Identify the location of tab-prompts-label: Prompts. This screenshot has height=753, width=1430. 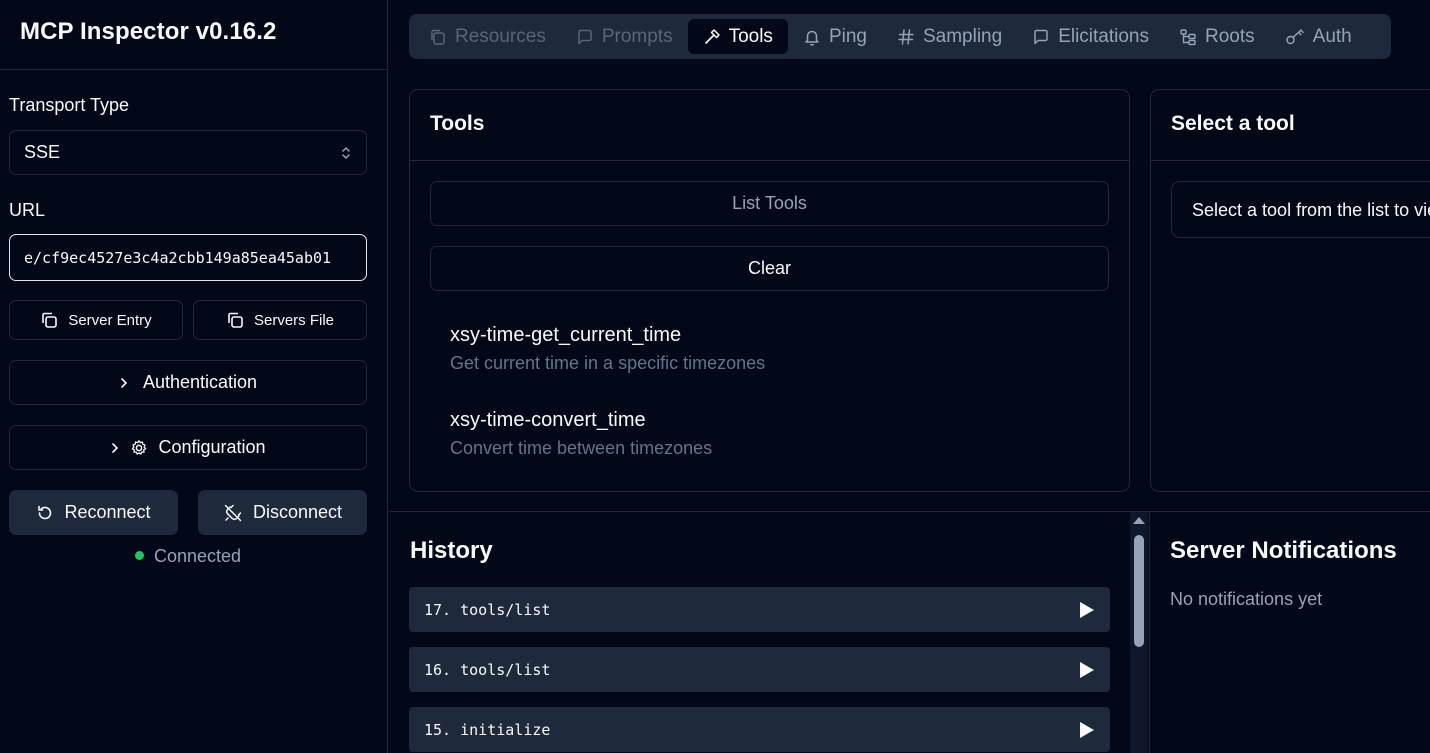
(637, 36).